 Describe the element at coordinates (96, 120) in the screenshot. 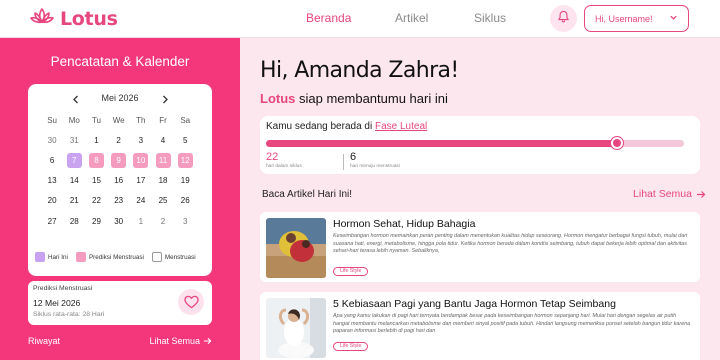

I see `weekday-label: Tu` at that location.